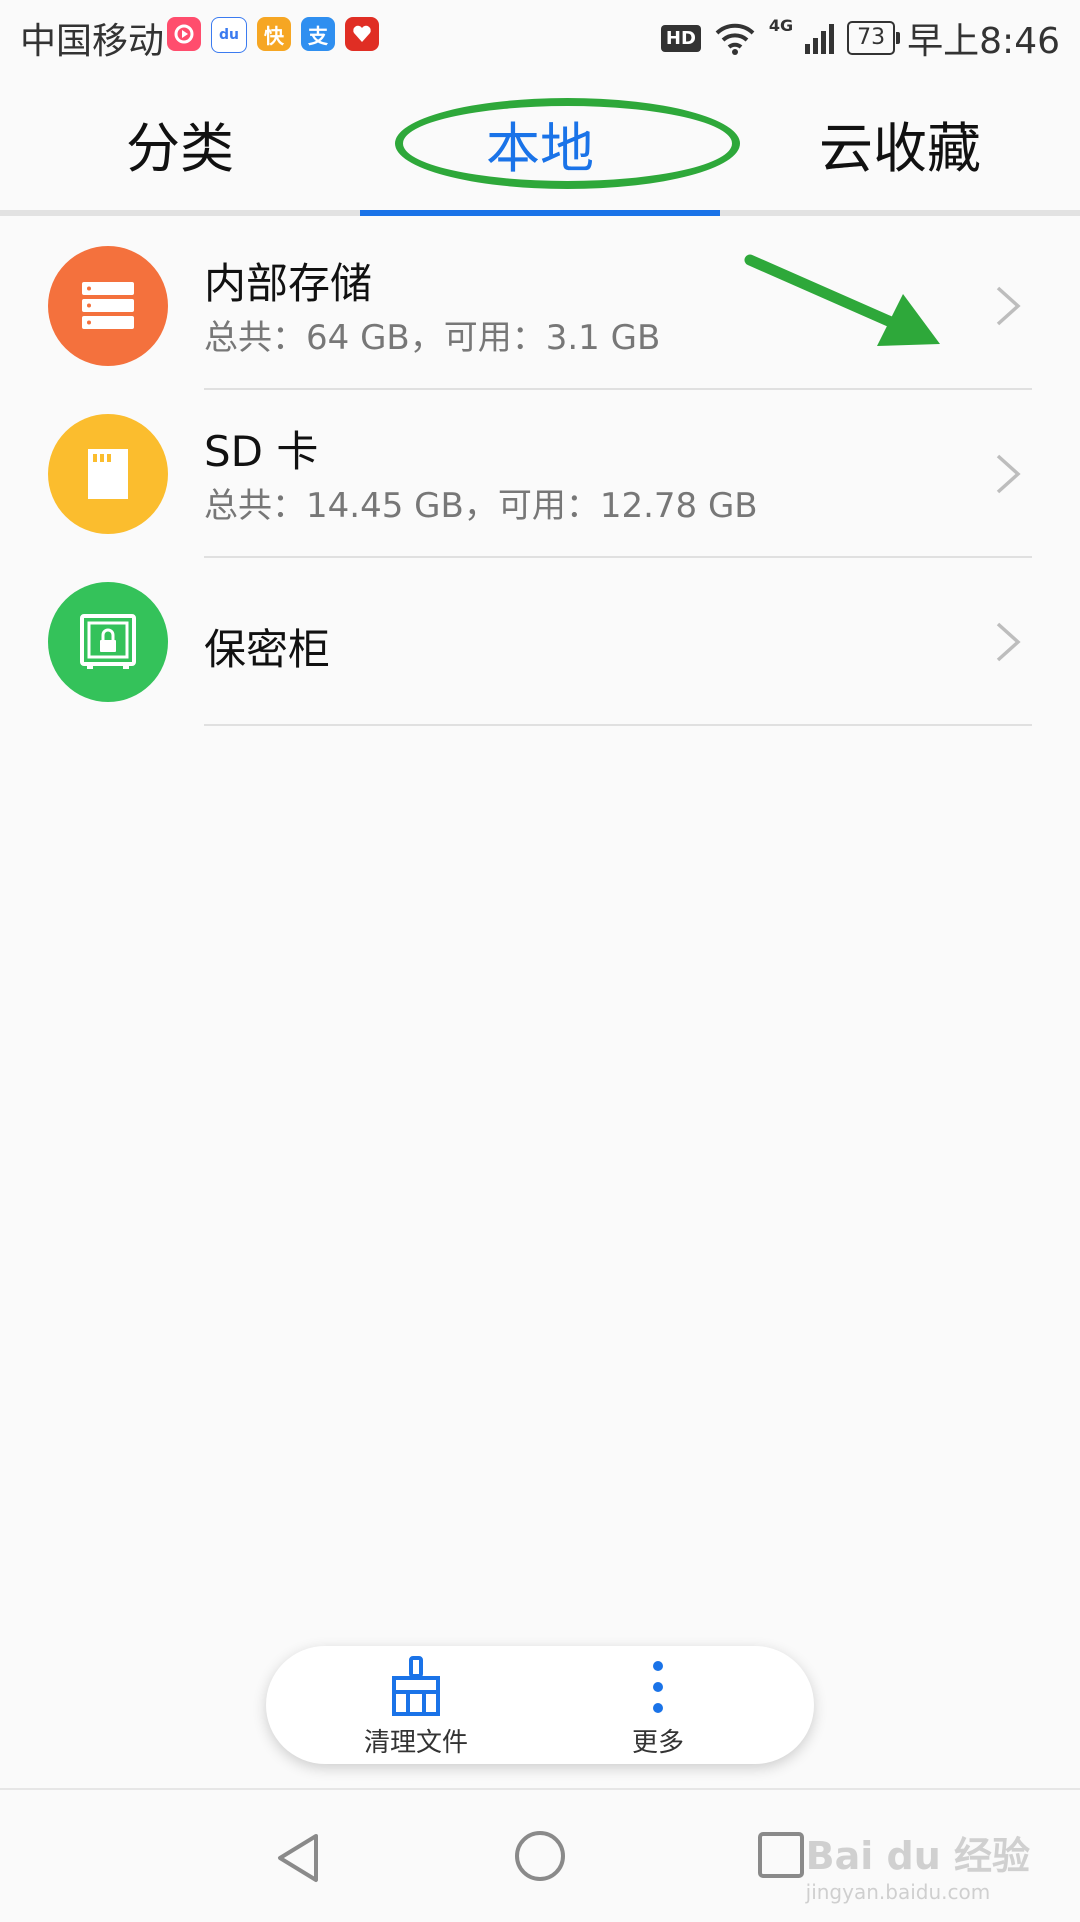  What do you see at coordinates (983, 41) in the screenshot?
I see `clock: 早上8:46` at bounding box center [983, 41].